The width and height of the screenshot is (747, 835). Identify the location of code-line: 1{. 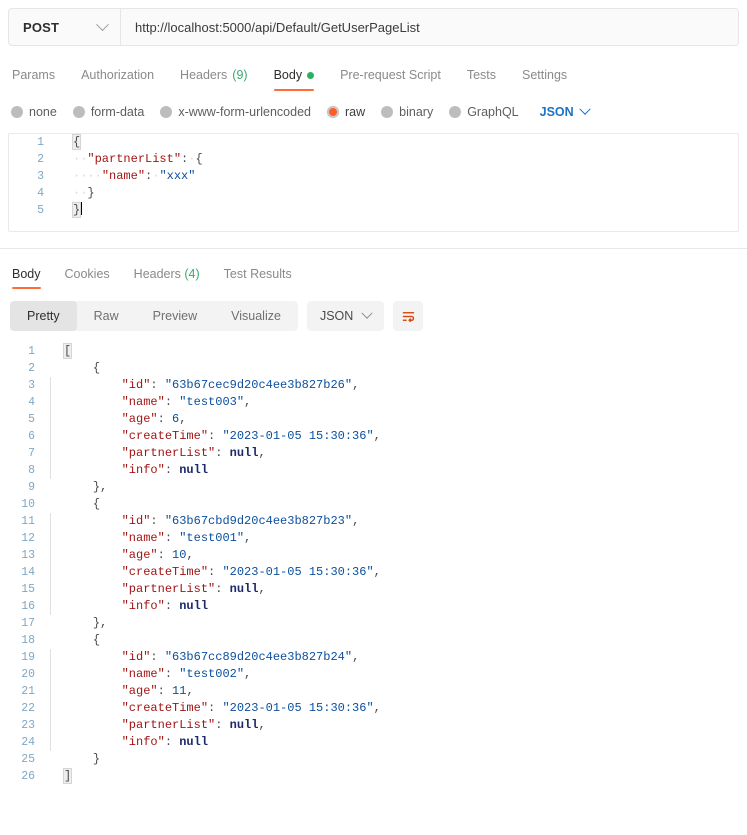
(373, 142).